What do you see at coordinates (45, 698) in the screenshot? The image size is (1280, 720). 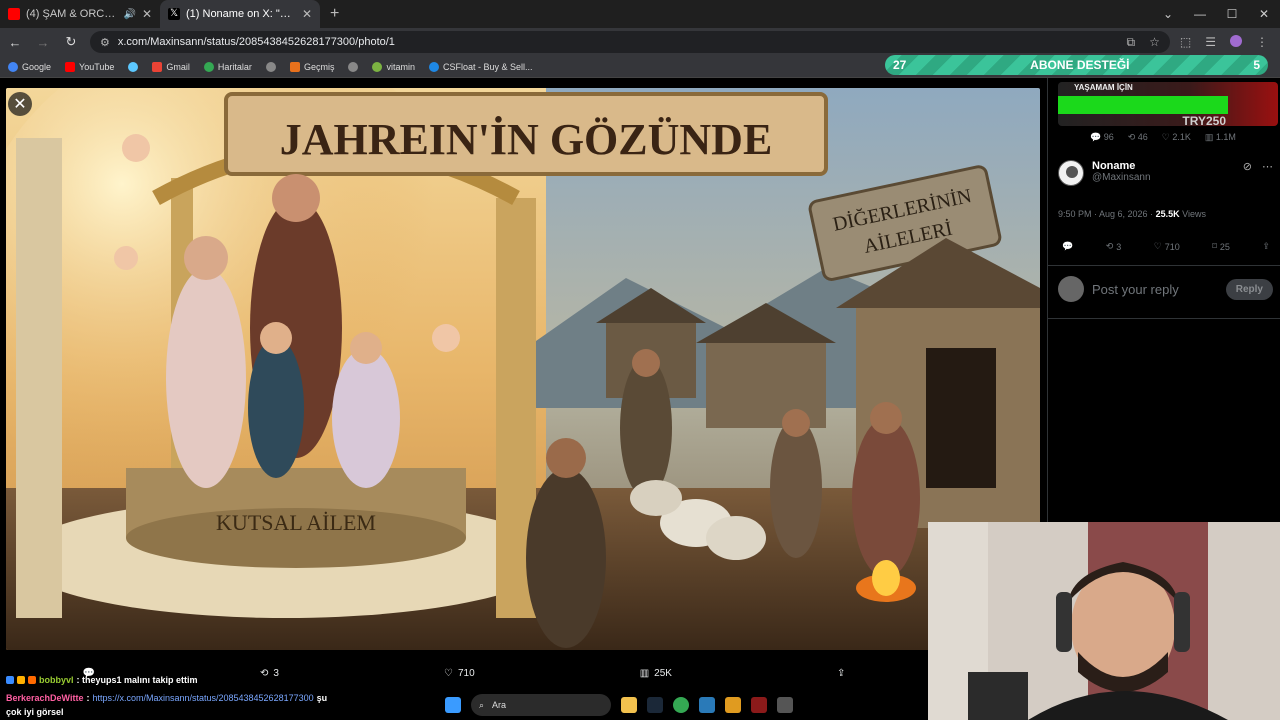 I see `chat-username: BerkerachDeWitte` at bounding box center [45, 698].